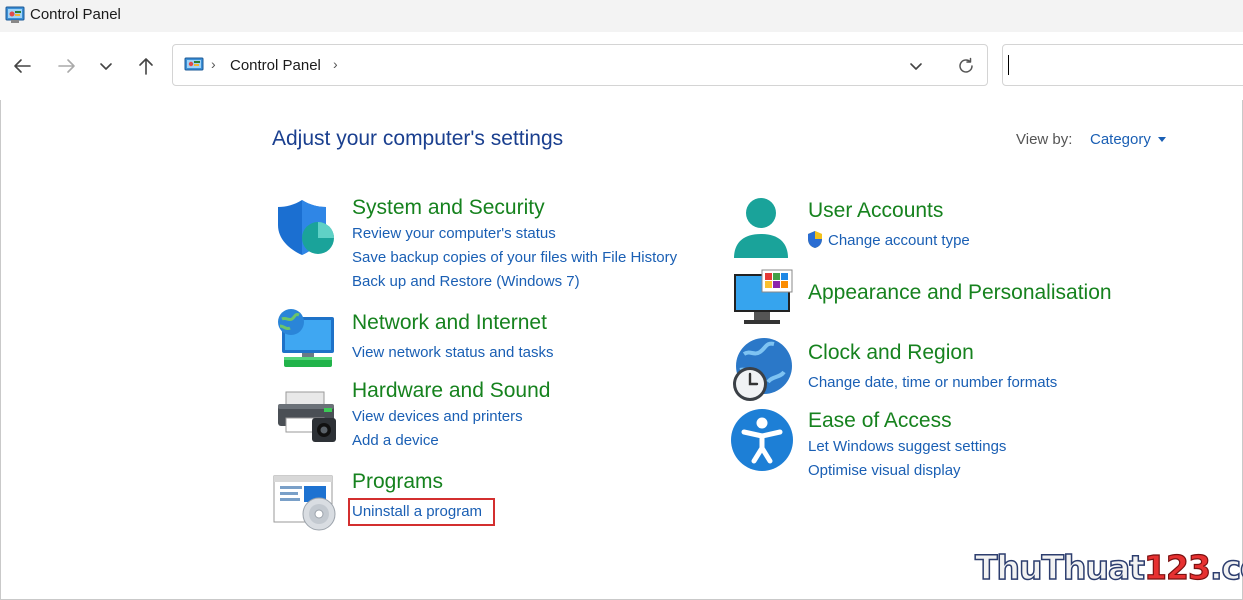 The width and height of the screenshot is (1243, 600). I want to click on highlight-box, so click(421, 512).